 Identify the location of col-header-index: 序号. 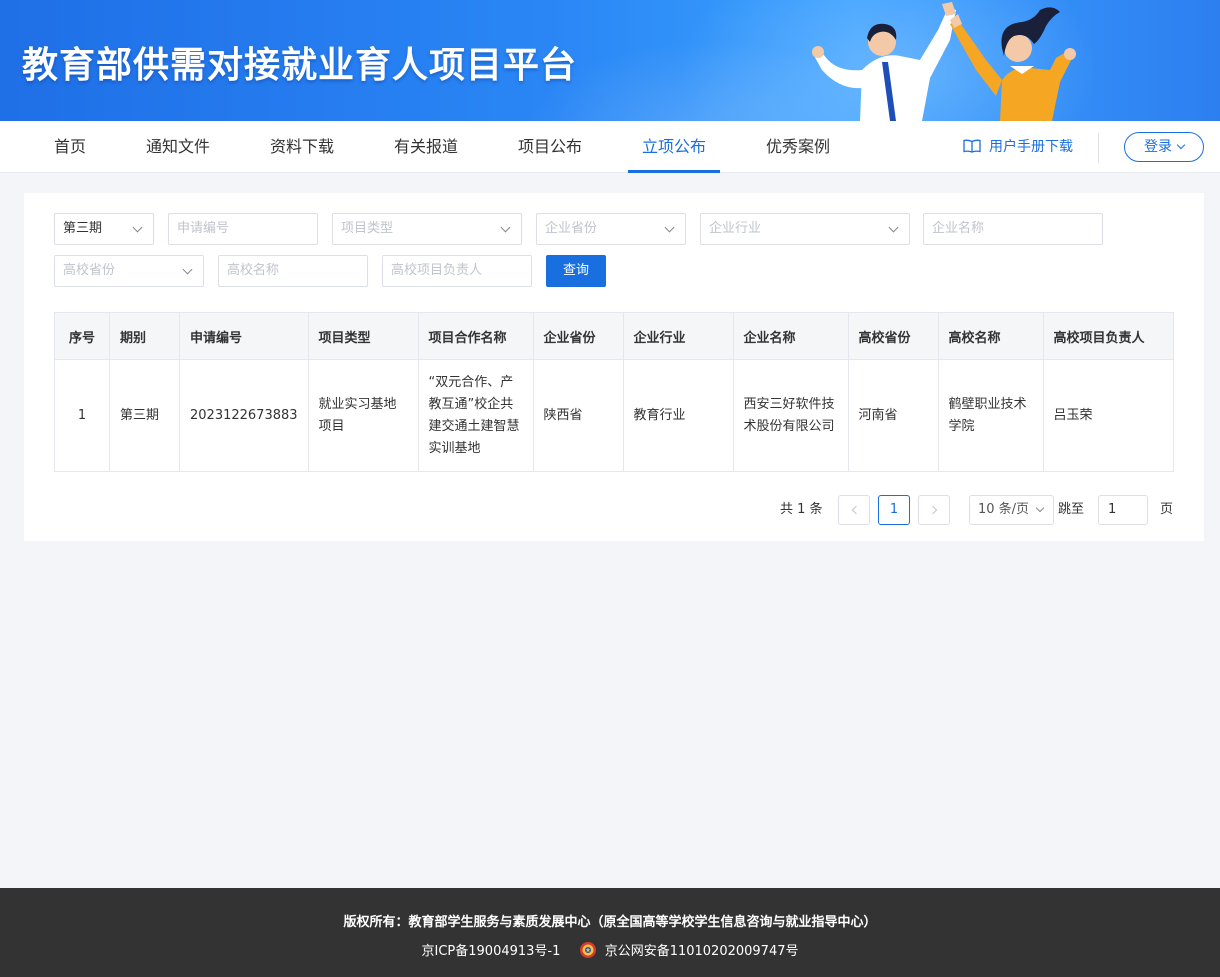
(82, 336).